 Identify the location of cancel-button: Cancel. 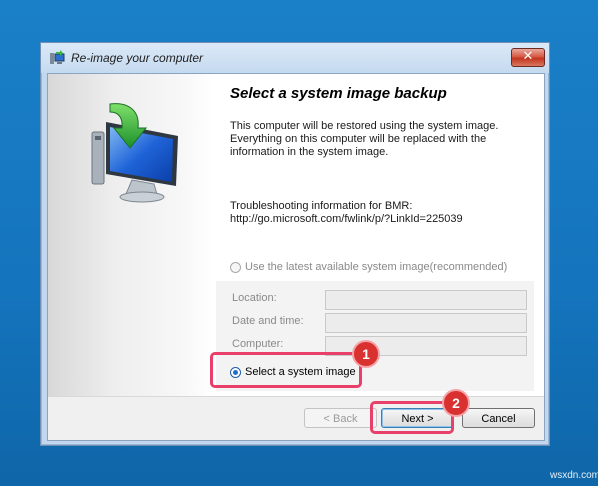
(498, 418).